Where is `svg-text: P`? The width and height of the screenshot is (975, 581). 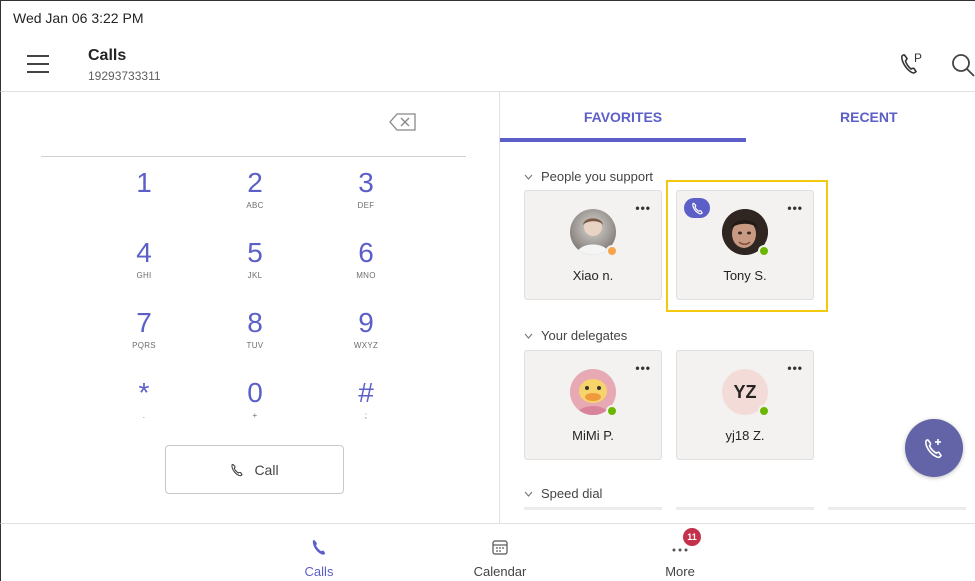
svg-text: P is located at coordinates (918, 58).